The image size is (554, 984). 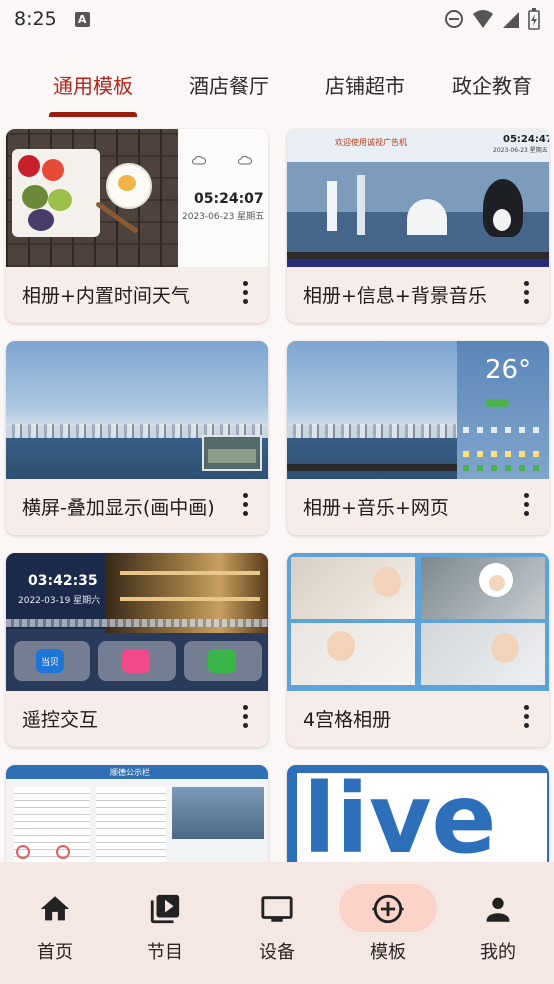 What do you see at coordinates (371, 142) in the screenshot?
I see `thumb-heading: 欢迎使用诚视广告机` at bounding box center [371, 142].